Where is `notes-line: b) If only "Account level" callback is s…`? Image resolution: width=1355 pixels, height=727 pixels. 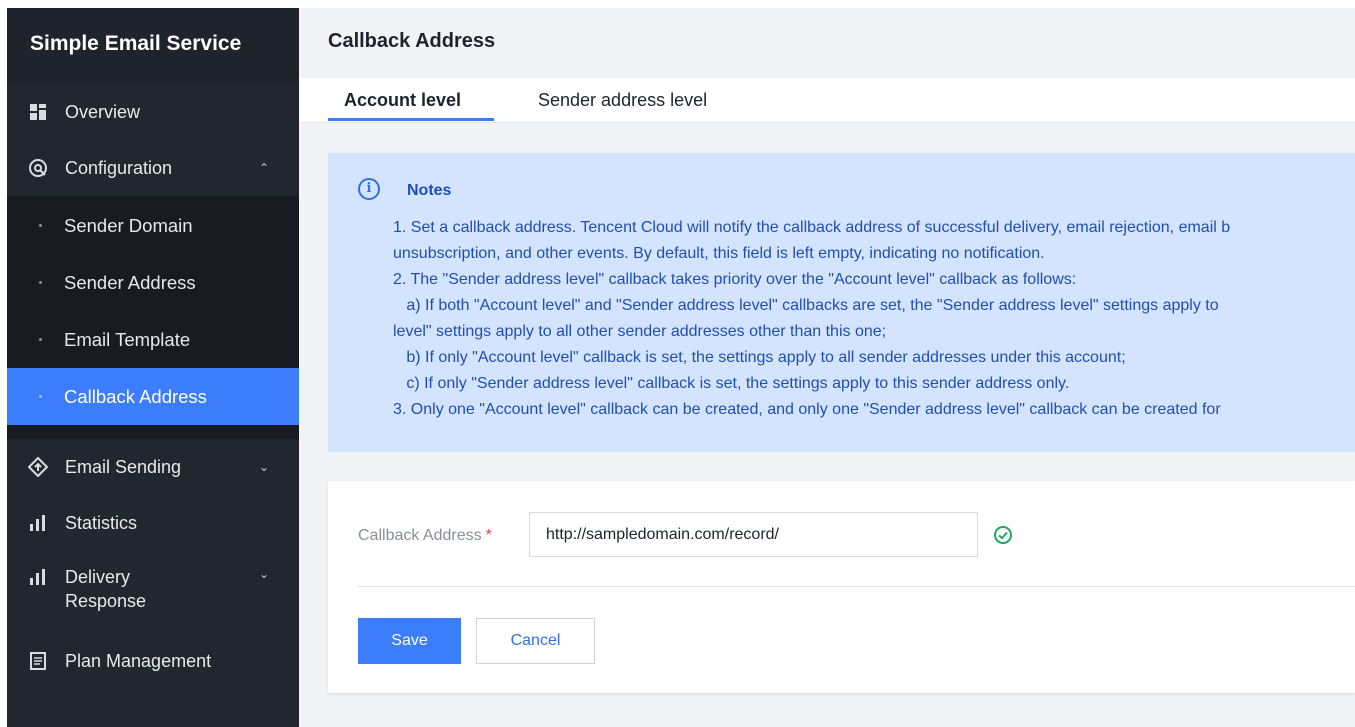
notes-line: b) If only "Account level" callback is s… is located at coordinates (759, 357).